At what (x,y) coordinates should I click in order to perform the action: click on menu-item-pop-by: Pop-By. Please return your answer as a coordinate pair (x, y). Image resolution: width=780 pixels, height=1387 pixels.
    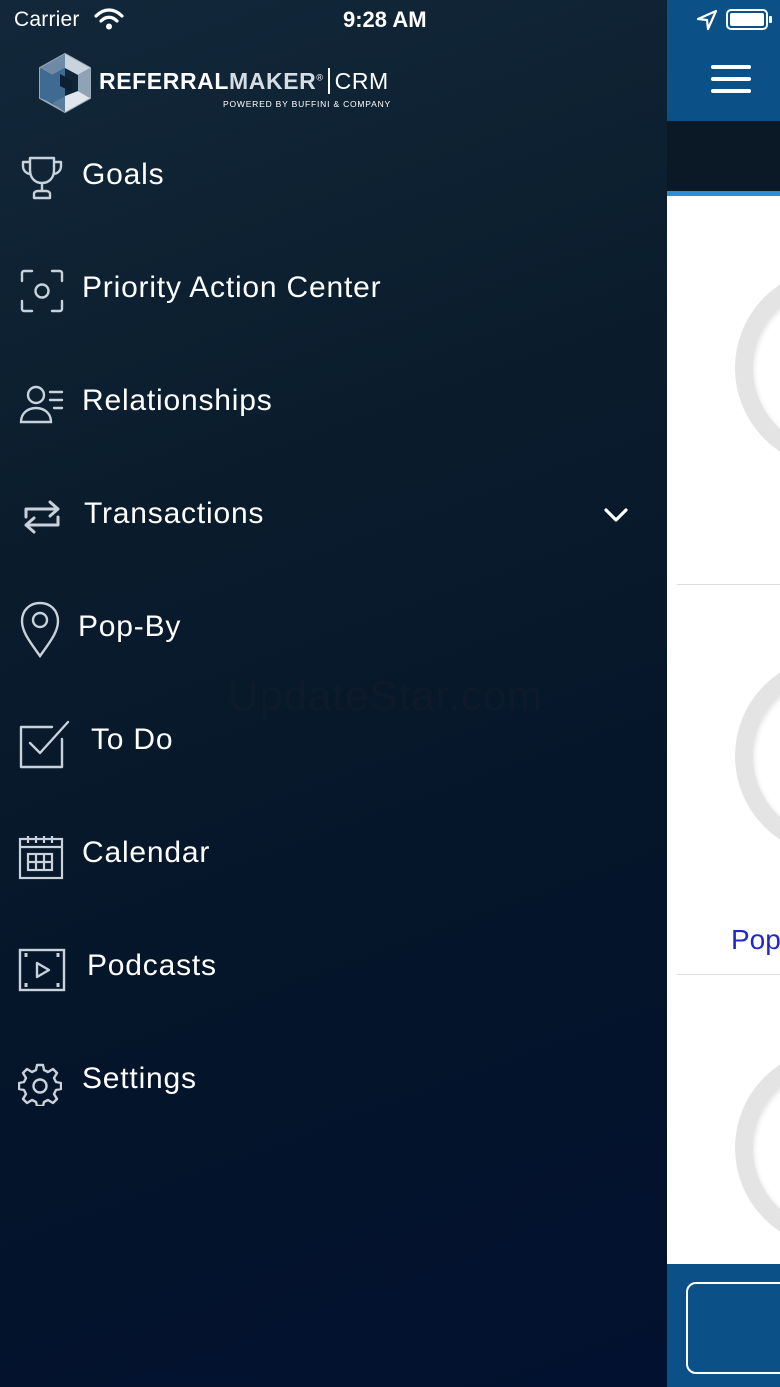
    Looking at the image, I should click on (333, 630).